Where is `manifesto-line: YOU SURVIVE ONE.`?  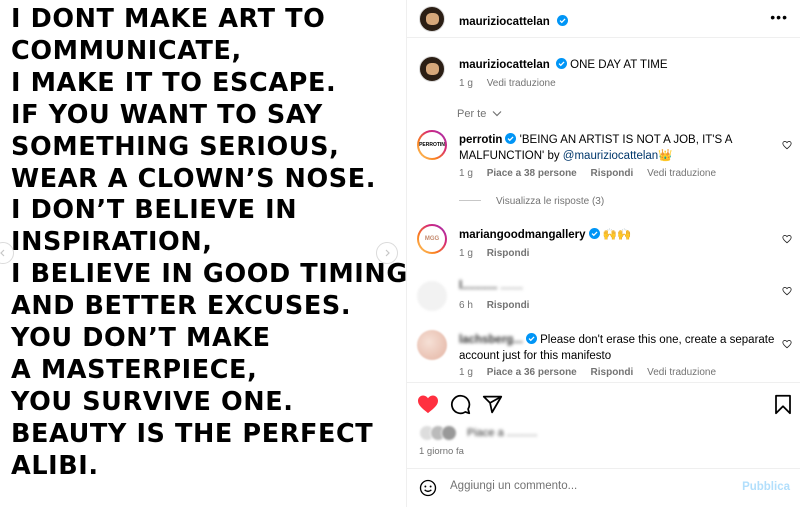
manifesto-line: YOU SURVIVE ONE. is located at coordinates (152, 401).